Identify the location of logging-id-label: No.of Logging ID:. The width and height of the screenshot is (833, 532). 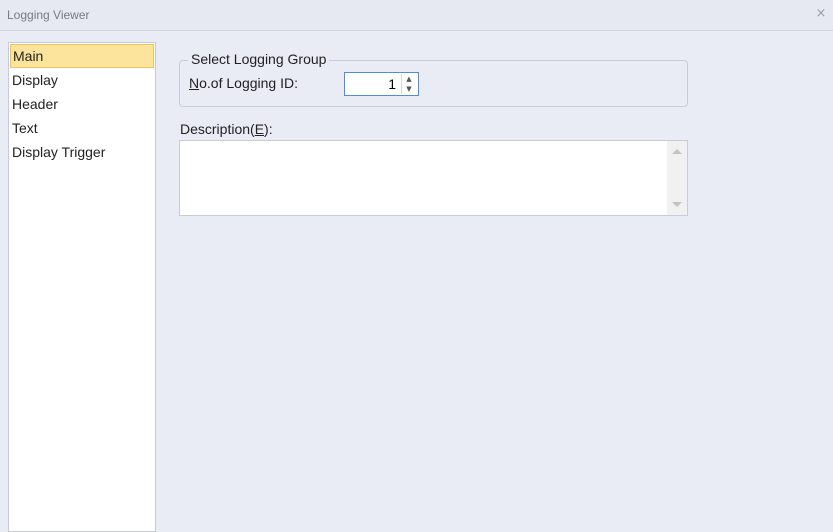
(243, 83).